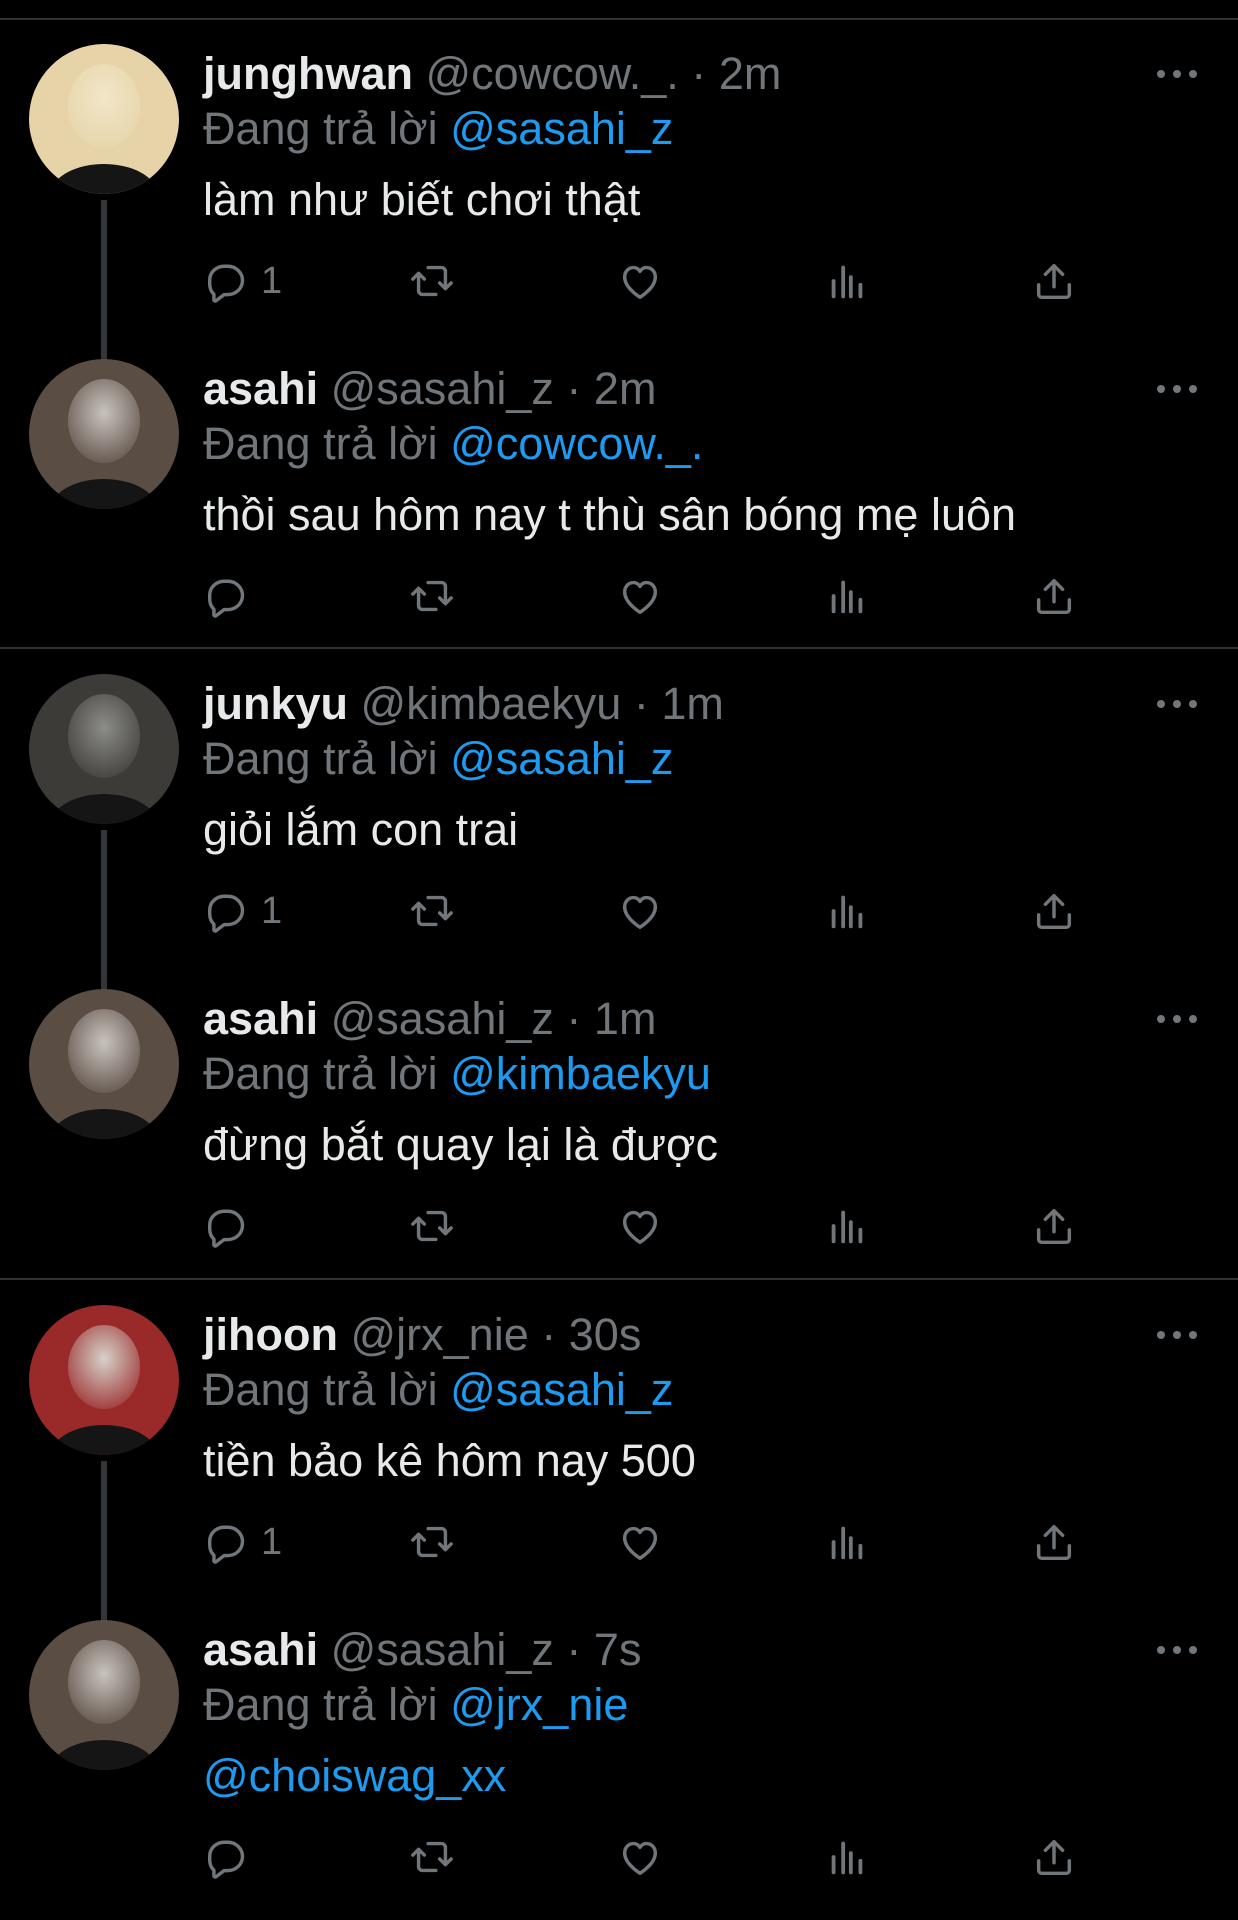 The image size is (1238, 1920). I want to click on display-name: jihoon, so click(270, 1334).